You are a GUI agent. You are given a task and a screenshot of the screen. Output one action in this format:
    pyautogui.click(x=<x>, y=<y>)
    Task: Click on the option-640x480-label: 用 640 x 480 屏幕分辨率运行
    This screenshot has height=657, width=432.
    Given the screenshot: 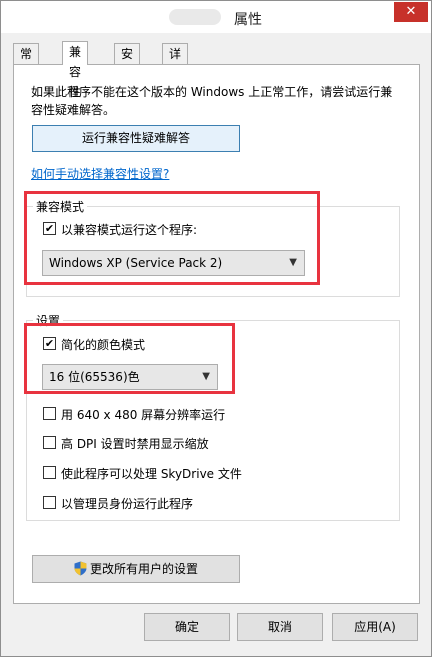 What is the action you would take?
    pyautogui.click(x=143, y=415)
    